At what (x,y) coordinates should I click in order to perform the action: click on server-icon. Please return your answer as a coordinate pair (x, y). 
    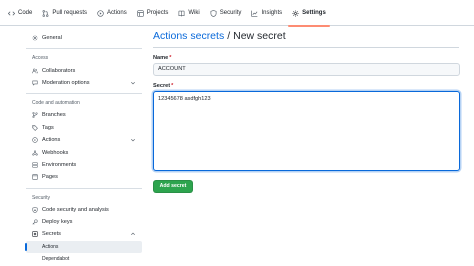
    Looking at the image, I should click on (35, 165).